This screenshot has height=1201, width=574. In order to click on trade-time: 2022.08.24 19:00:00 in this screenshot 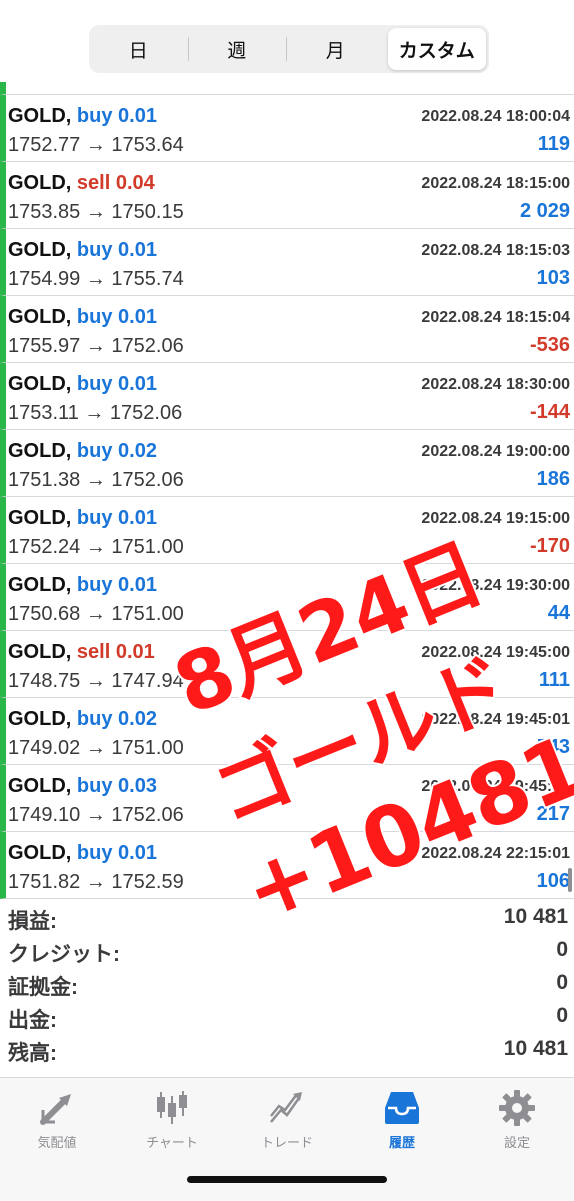, I will do `click(495, 451)`.